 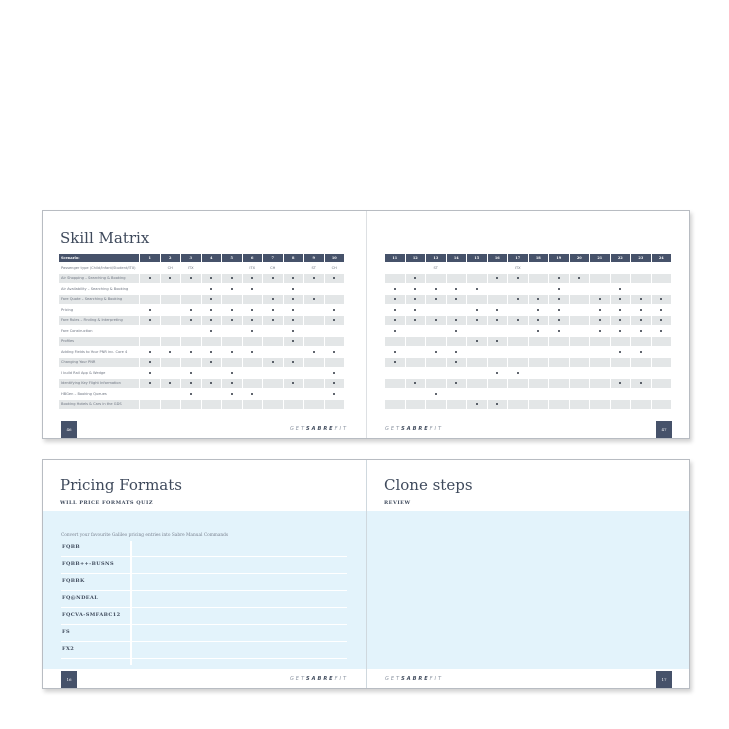 What do you see at coordinates (204, 634) in the screenshot?
I see `quiz-row: FS` at bounding box center [204, 634].